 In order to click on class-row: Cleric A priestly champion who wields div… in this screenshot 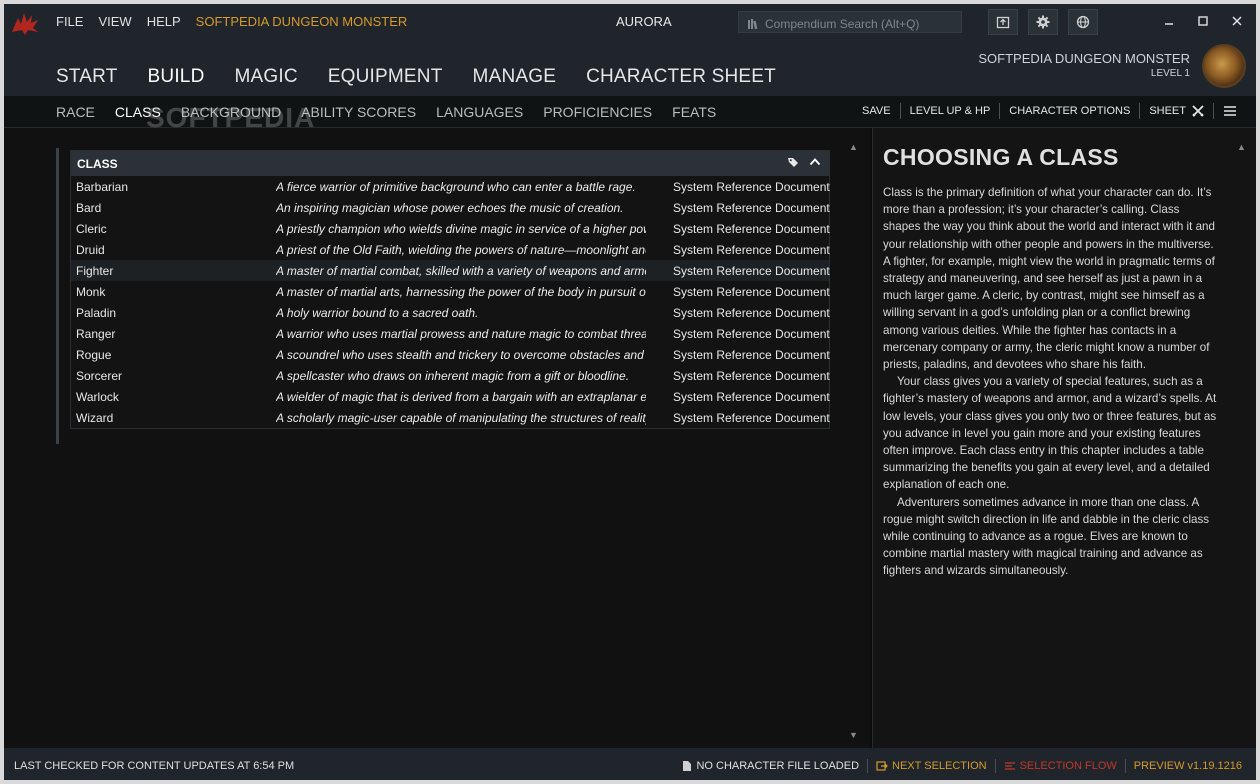, I will do `click(450, 228)`.